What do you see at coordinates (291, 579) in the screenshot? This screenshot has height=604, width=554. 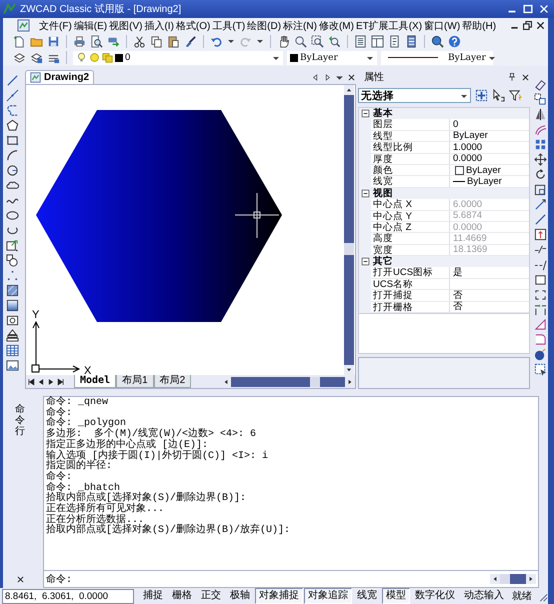 I see `command-input: 命令:` at bounding box center [291, 579].